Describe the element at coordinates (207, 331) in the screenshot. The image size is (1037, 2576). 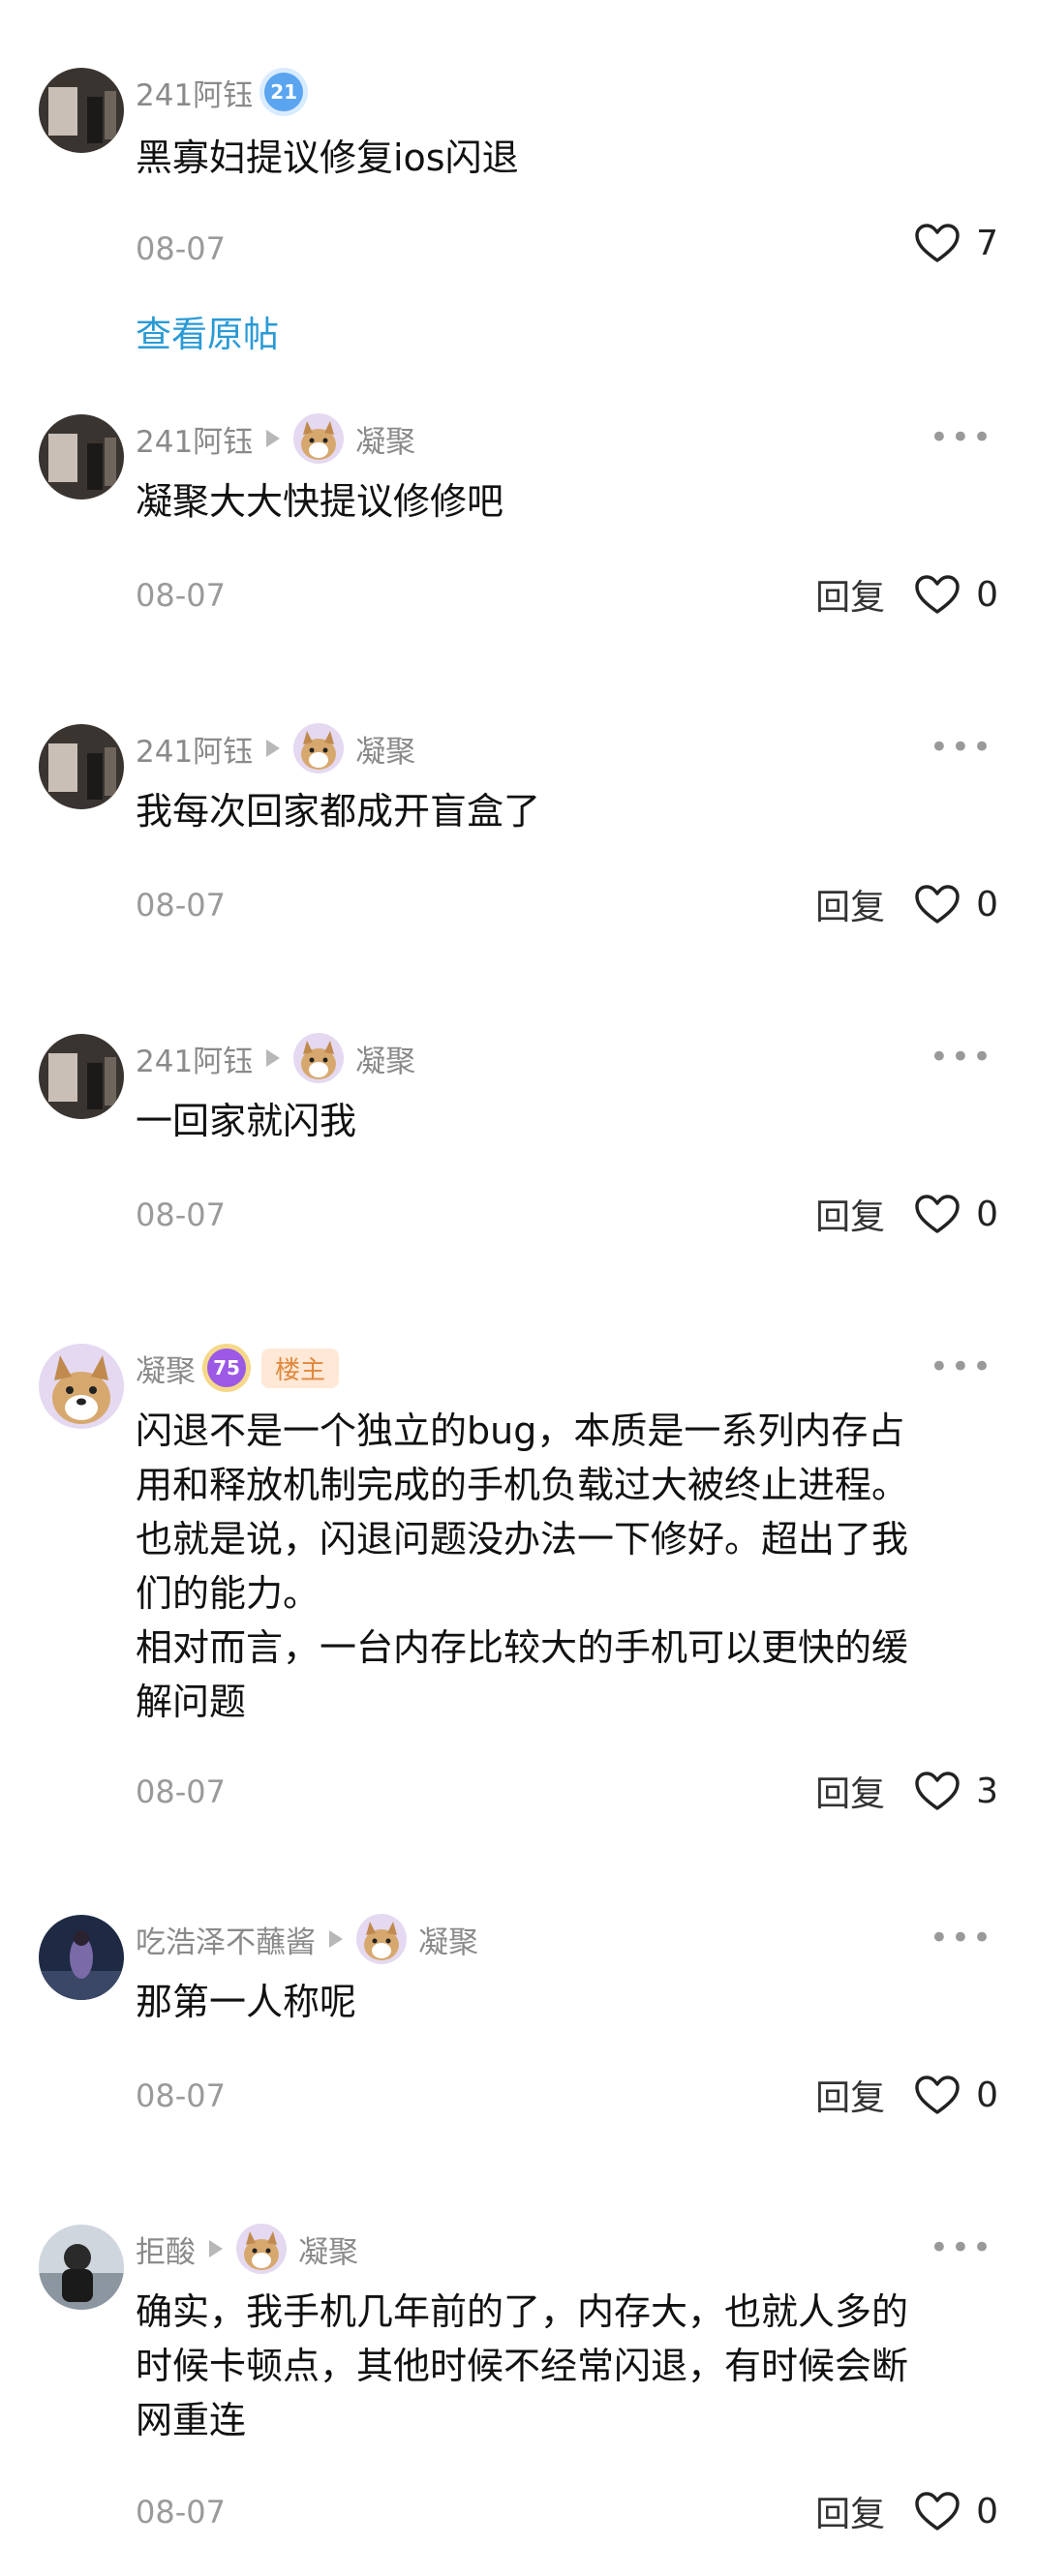
I see `view-original-link: 查看原帖` at that location.